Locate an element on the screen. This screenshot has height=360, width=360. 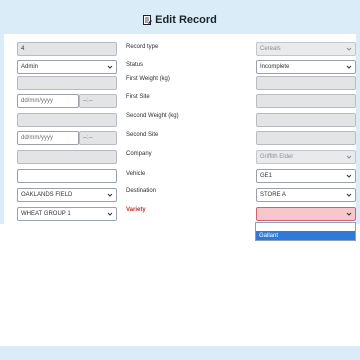
company-value: Griffith Elder is located at coordinates (277, 157).